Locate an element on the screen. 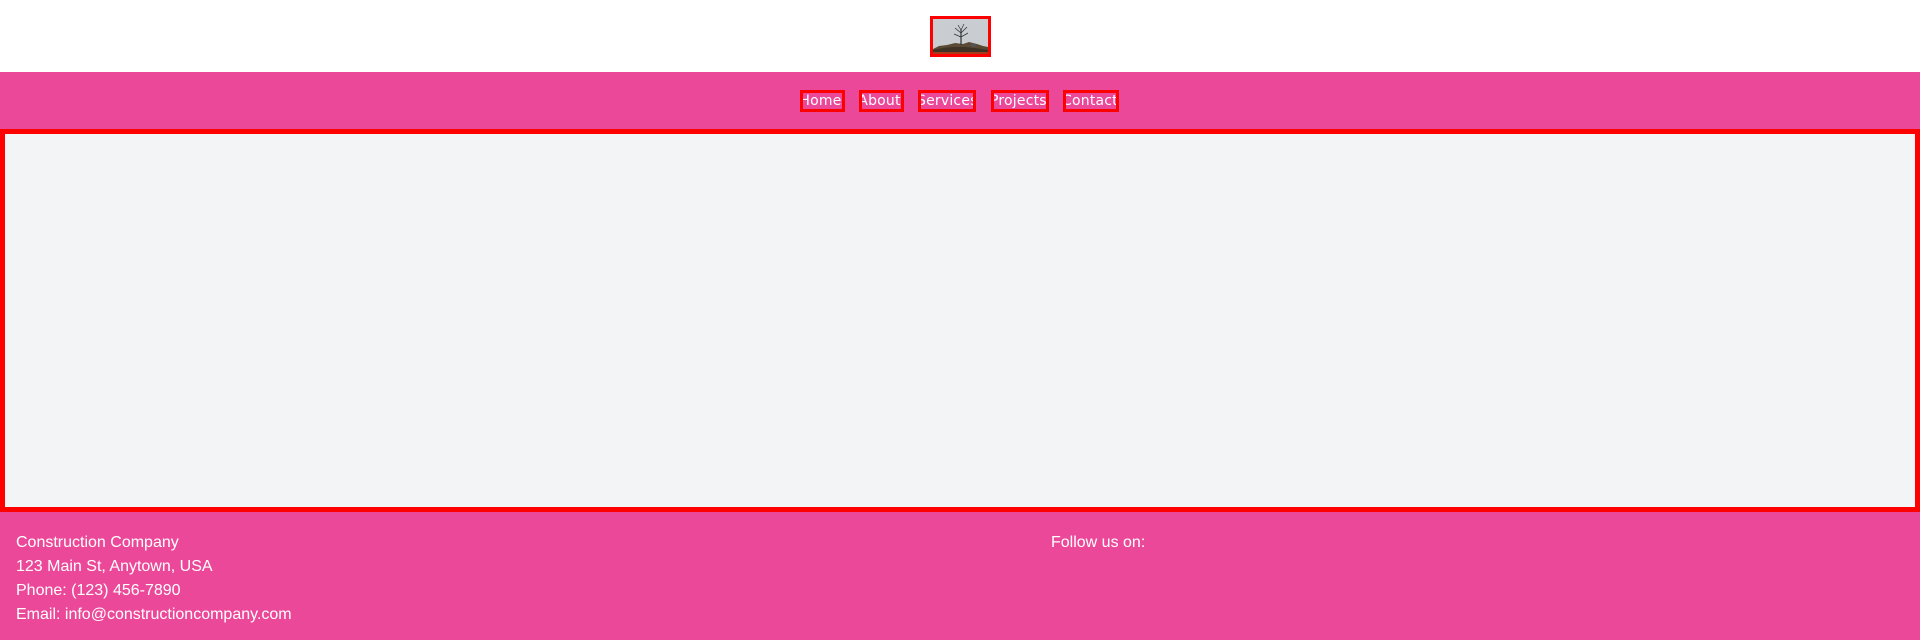  nav-link-label: Home is located at coordinates (821, 101).